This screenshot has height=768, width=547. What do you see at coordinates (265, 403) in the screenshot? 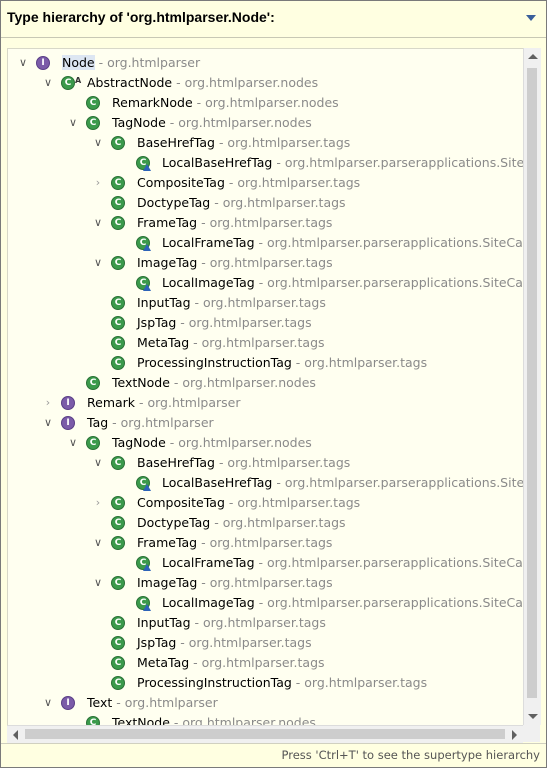
I see `tree-row: › I Remark - org.htmlparser` at bounding box center [265, 403].